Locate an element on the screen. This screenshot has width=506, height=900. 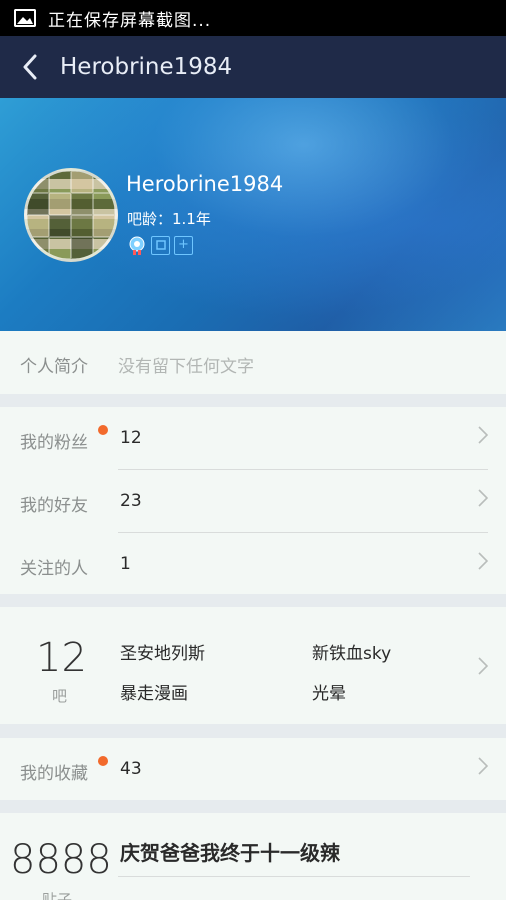
intro-row: 个人简介 没有留下任何文字 is located at coordinates (253, 362).